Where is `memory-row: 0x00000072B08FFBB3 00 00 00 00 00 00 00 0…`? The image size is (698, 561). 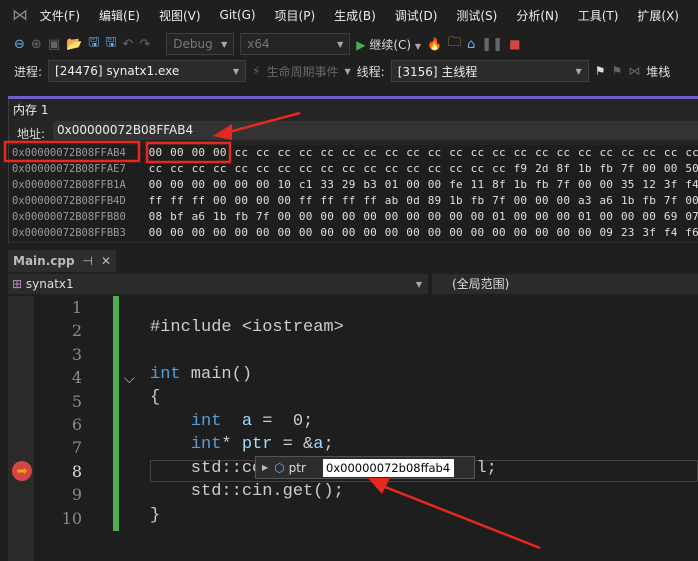 memory-row: 0x00000072B08FFBB3 00 00 00 00 00 00 00 0… is located at coordinates (353, 233).